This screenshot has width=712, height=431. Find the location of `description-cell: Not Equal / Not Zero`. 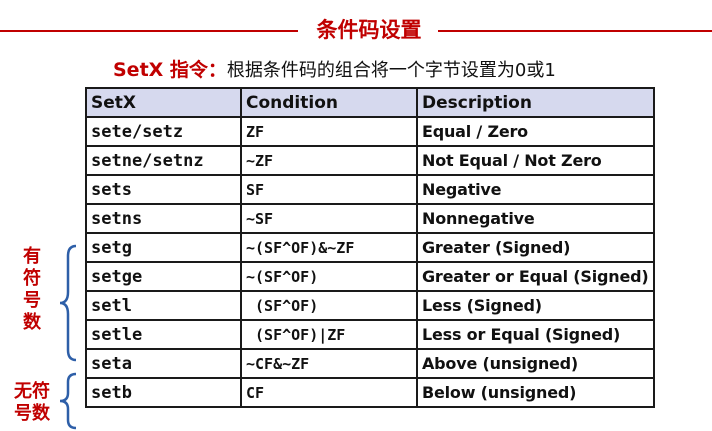

description-cell: Not Equal / Not Zero is located at coordinates (535, 160).